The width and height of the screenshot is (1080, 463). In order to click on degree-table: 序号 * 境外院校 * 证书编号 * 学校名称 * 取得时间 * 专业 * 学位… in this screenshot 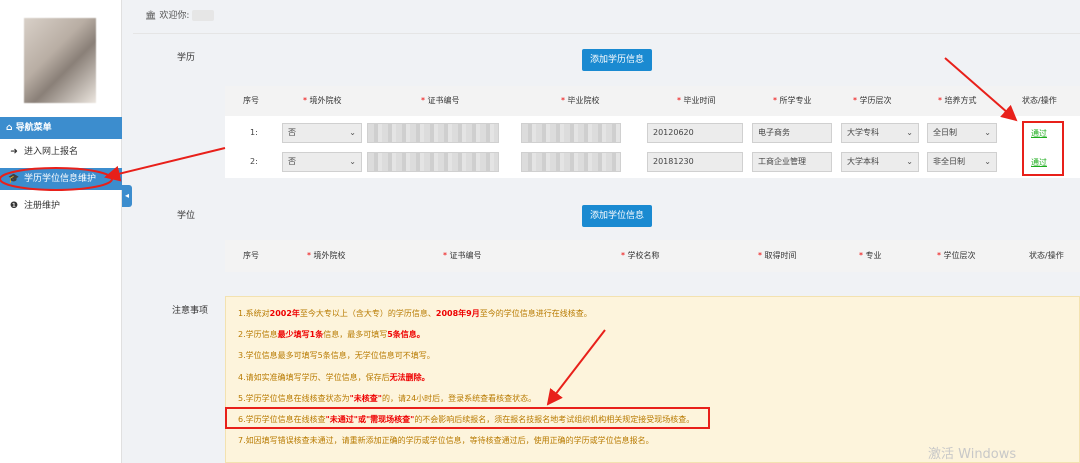, I will do `click(652, 256)`.